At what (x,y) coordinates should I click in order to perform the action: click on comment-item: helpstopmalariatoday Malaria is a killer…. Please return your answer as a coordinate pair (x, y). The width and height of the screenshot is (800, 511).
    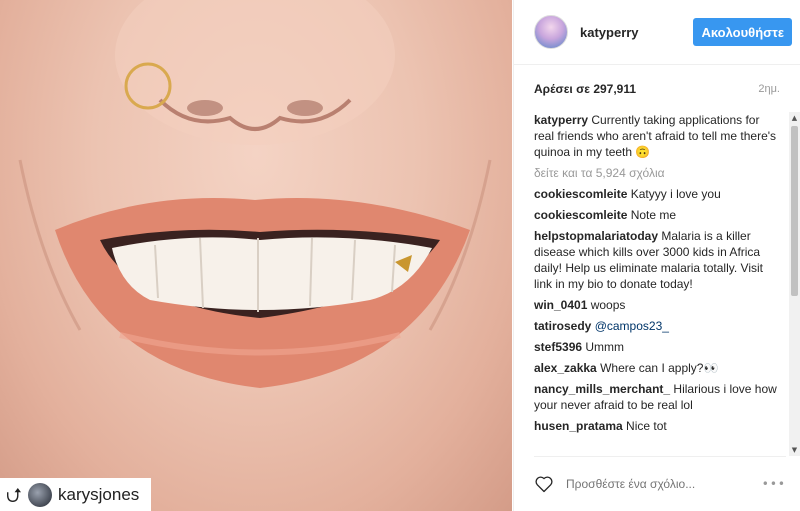
    Looking at the image, I should click on (656, 260).